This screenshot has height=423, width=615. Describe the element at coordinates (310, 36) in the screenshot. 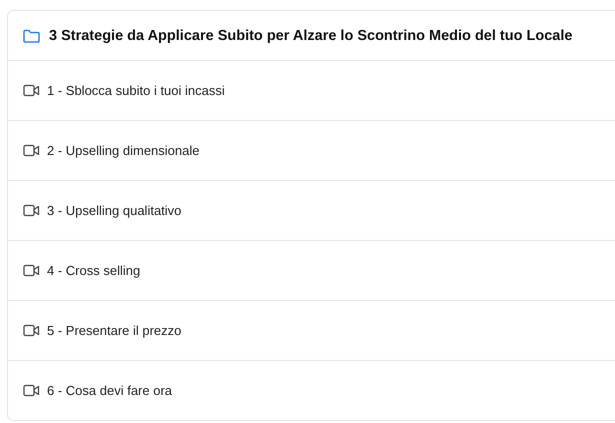

I see `section-title: 3 Strategie da Applicare Subito per Alzare lo Scontrino Medio del tuo Locale` at that location.